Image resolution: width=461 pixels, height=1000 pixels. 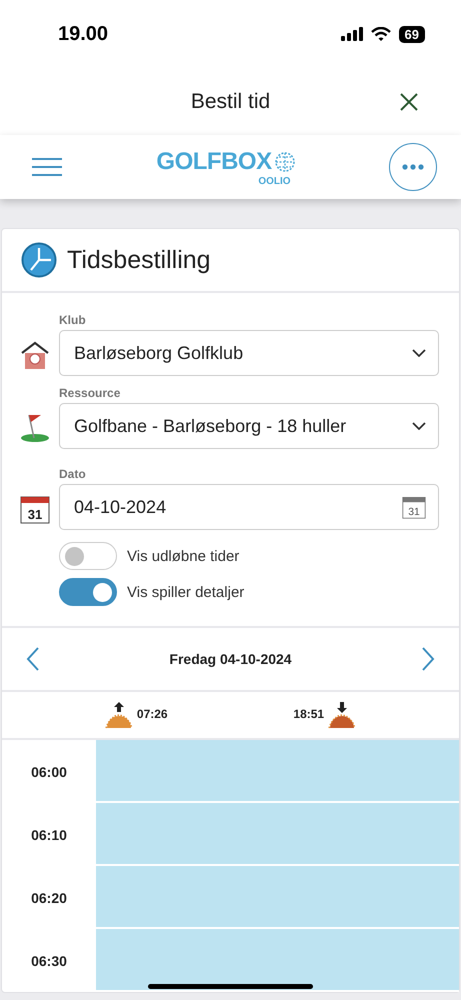 What do you see at coordinates (214, 162) in the screenshot?
I see `logo-text: GOLFBOX` at bounding box center [214, 162].